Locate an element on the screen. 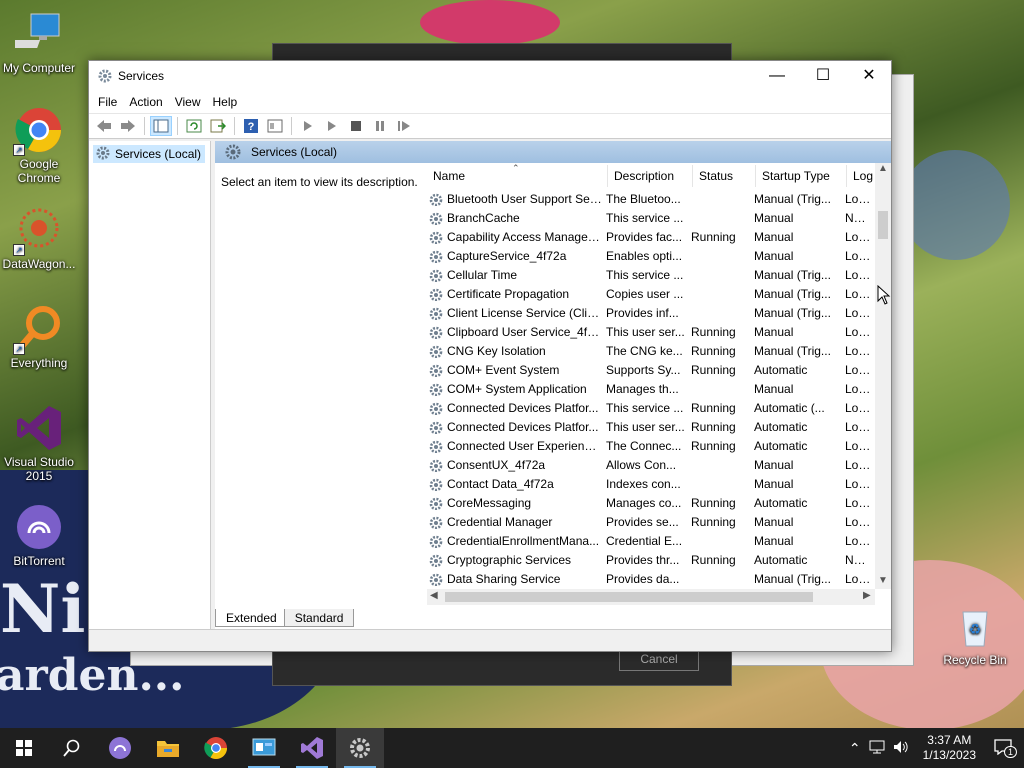 The height and width of the screenshot is (768, 1024). taskbar-services is located at coordinates (360, 748).